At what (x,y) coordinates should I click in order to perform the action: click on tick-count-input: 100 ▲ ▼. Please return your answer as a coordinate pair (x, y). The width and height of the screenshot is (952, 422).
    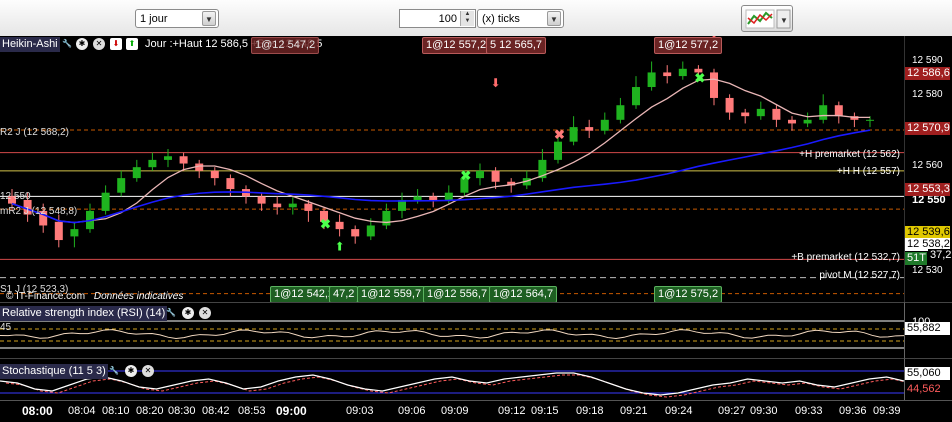
    Looking at the image, I should click on (437, 18).